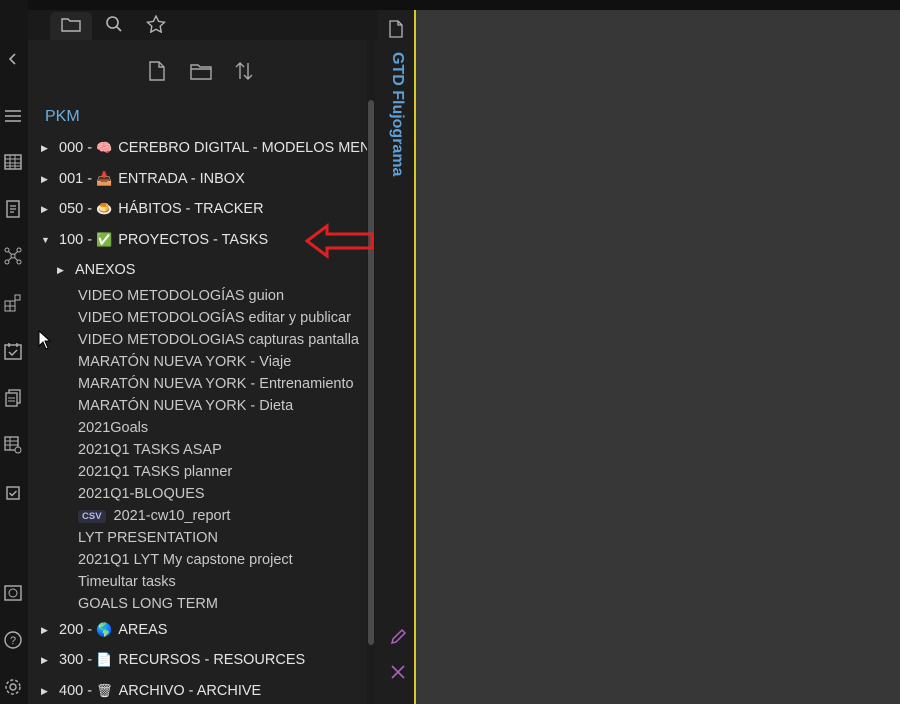 The width and height of the screenshot is (900, 704). Describe the element at coordinates (13, 303) in the screenshot. I see `blocks-icon` at that location.